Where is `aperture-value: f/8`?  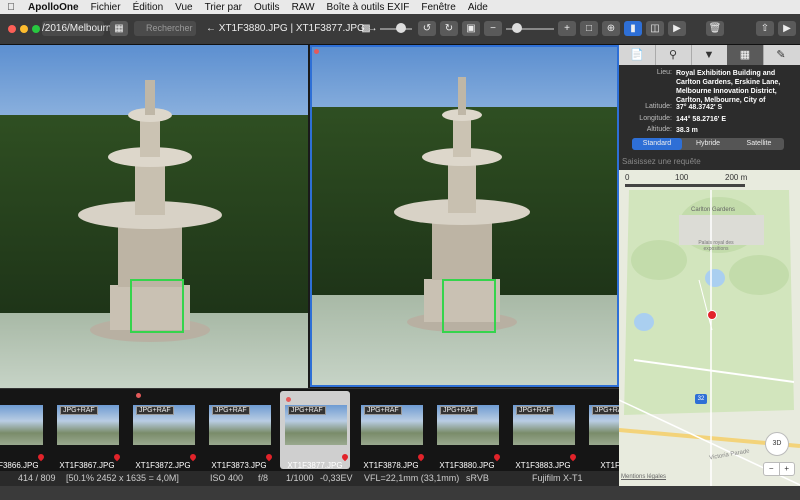 aperture-value: f/8 is located at coordinates (263, 478).